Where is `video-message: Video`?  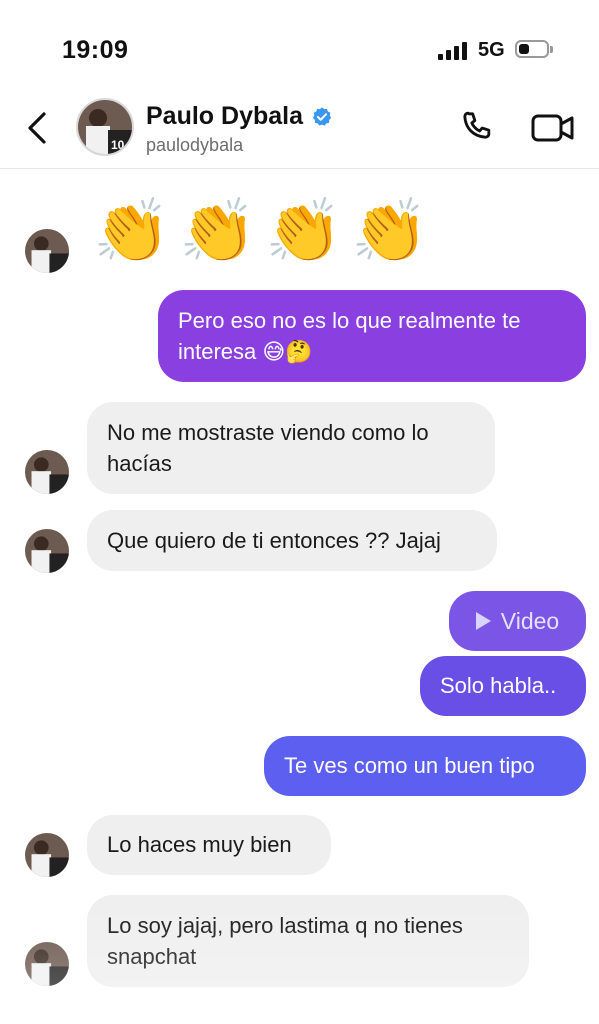 video-message: Video is located at coordinates (517, 621).